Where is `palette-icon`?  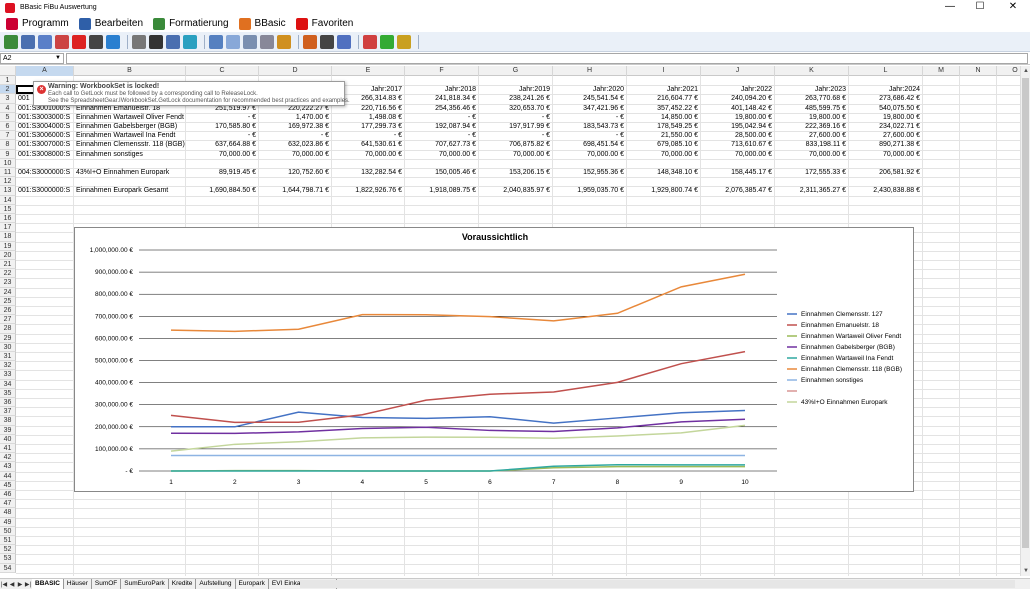 palette-icon is located at coordinates (284, 41).